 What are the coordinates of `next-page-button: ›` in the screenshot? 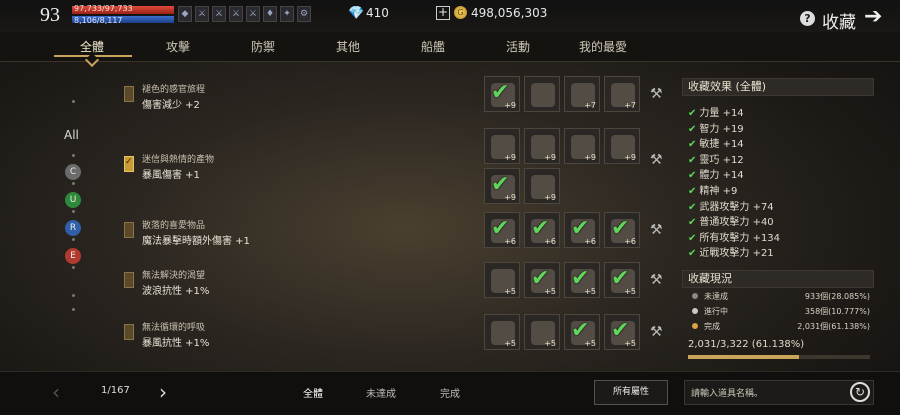 It's located at (163, 392).